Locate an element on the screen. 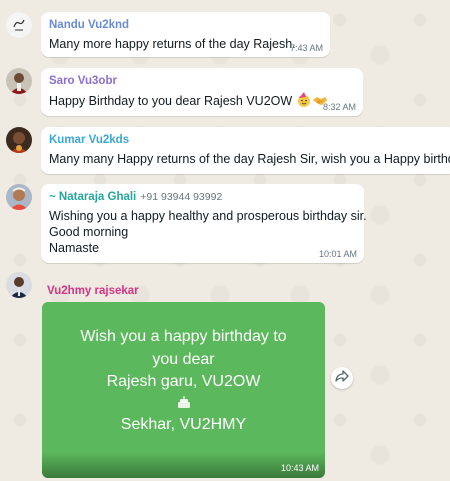  avatar-nandu is located at coordinates (19, 25).